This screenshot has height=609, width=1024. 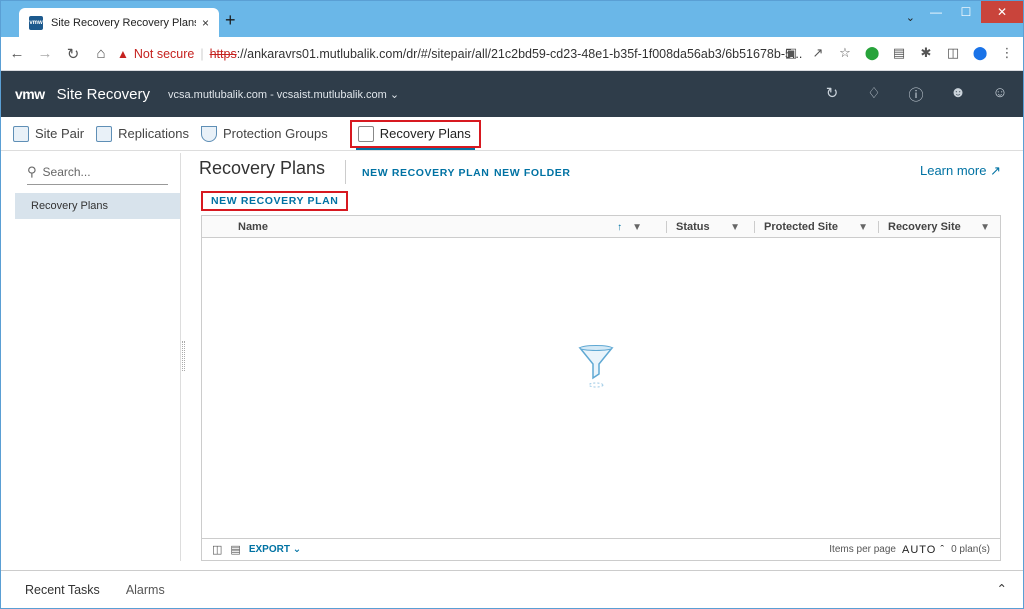 I want to click on column-protected-site: Protected Site ▼, so click(x=816, y=227).